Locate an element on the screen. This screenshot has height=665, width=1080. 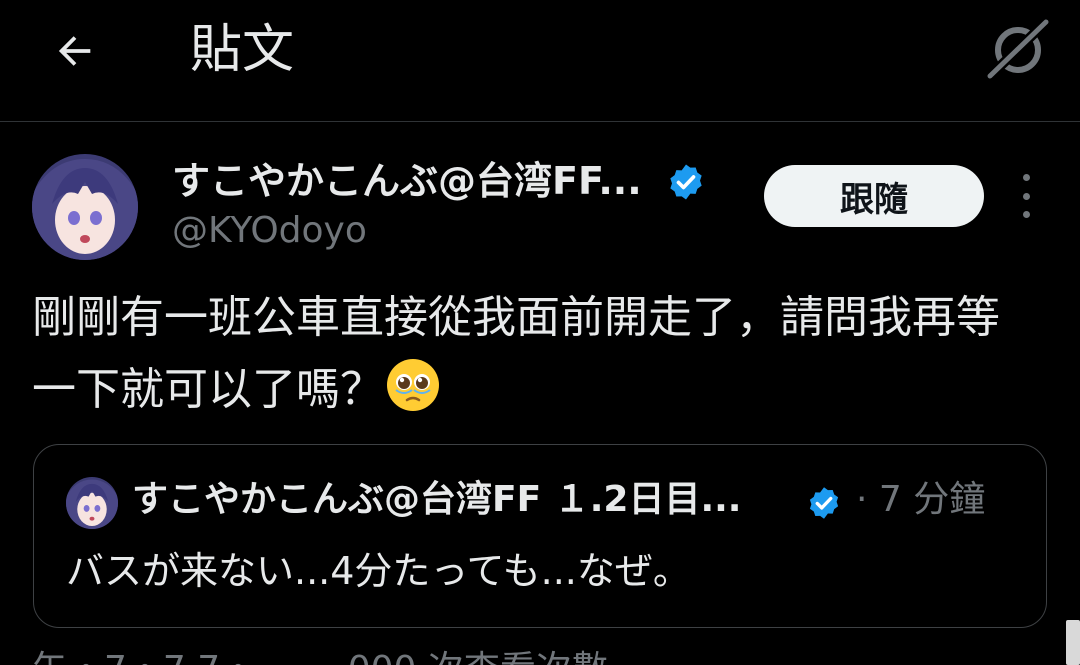
page-title: 貼文 is located at coordinates (242, 50).